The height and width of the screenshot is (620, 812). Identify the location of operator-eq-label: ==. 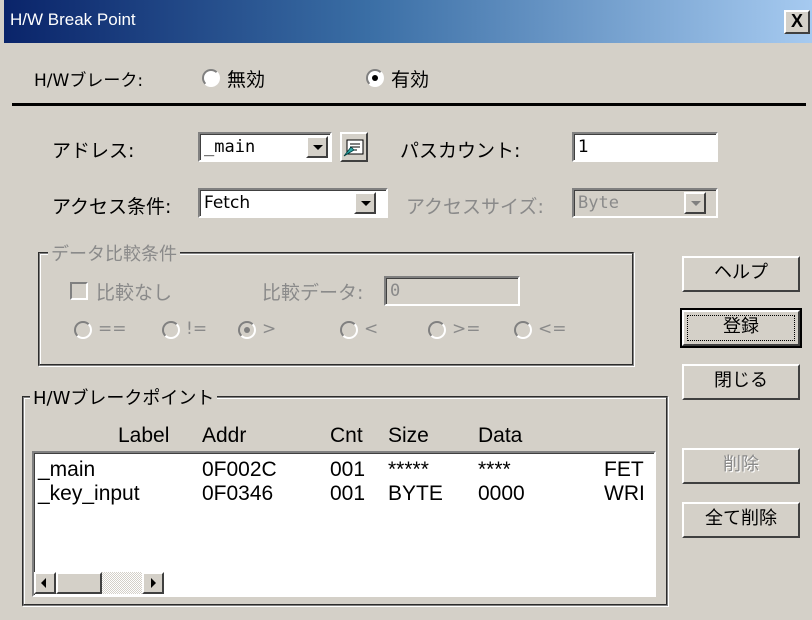
(112, 329).